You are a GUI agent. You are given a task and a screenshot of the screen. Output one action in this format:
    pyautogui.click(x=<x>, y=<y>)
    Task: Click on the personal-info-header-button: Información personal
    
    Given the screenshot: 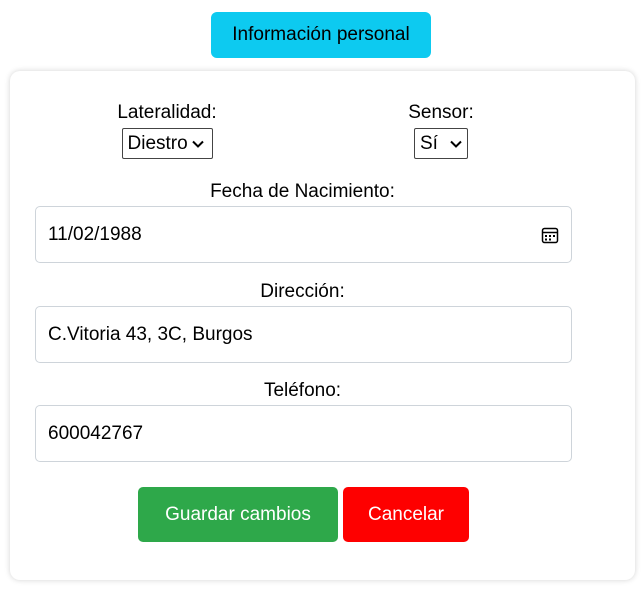 What is the action you would take?
    pyautogui.click(x=321, y=35)
    